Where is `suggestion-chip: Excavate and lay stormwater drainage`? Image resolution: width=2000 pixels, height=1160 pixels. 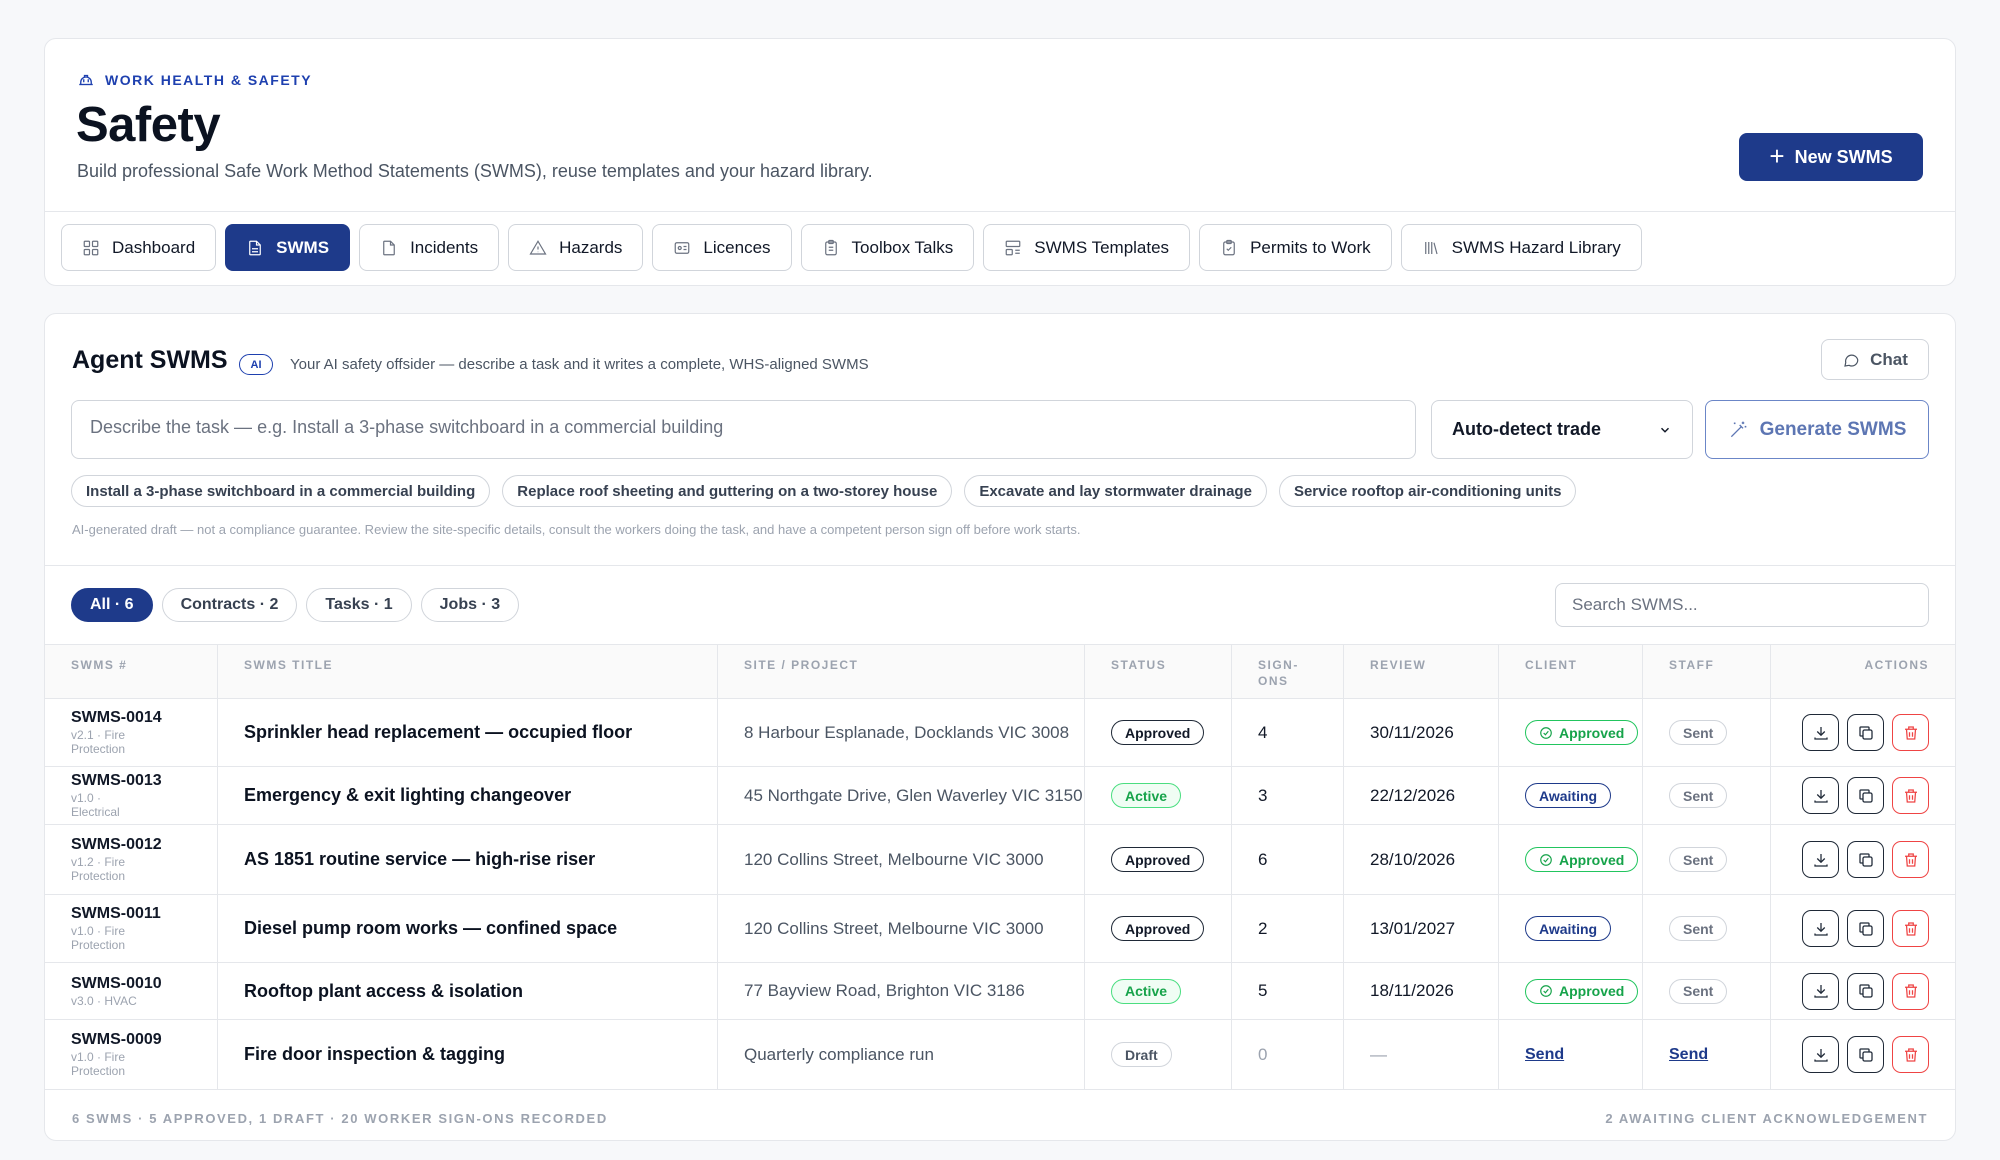
suggestion-chip: Excavate and lay stormwater drainage is located at coordinates (1115, 491).